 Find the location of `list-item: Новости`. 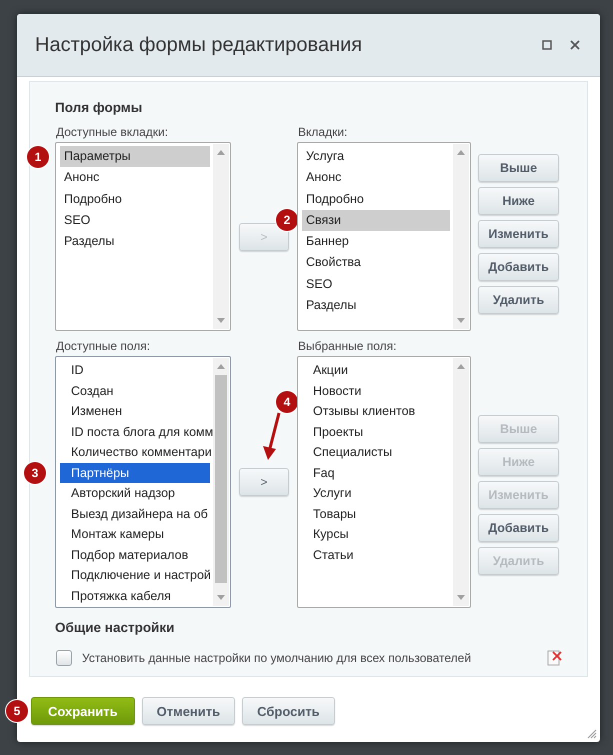

list-item: Новости is located at coordinates (376, 390).